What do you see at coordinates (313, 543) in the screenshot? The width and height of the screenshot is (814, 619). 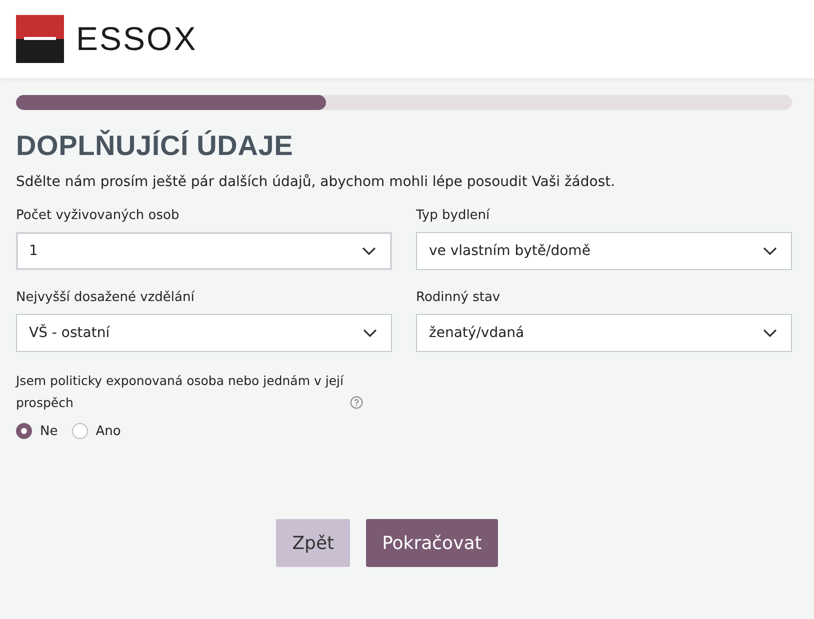 I see `back-button: Zpět` at bounding box center [313, 543].